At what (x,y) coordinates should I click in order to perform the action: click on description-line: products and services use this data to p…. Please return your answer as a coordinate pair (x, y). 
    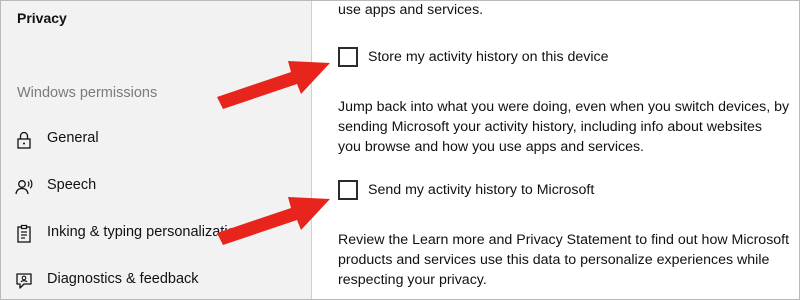
    Looking at the image, I should click on (554, 260).